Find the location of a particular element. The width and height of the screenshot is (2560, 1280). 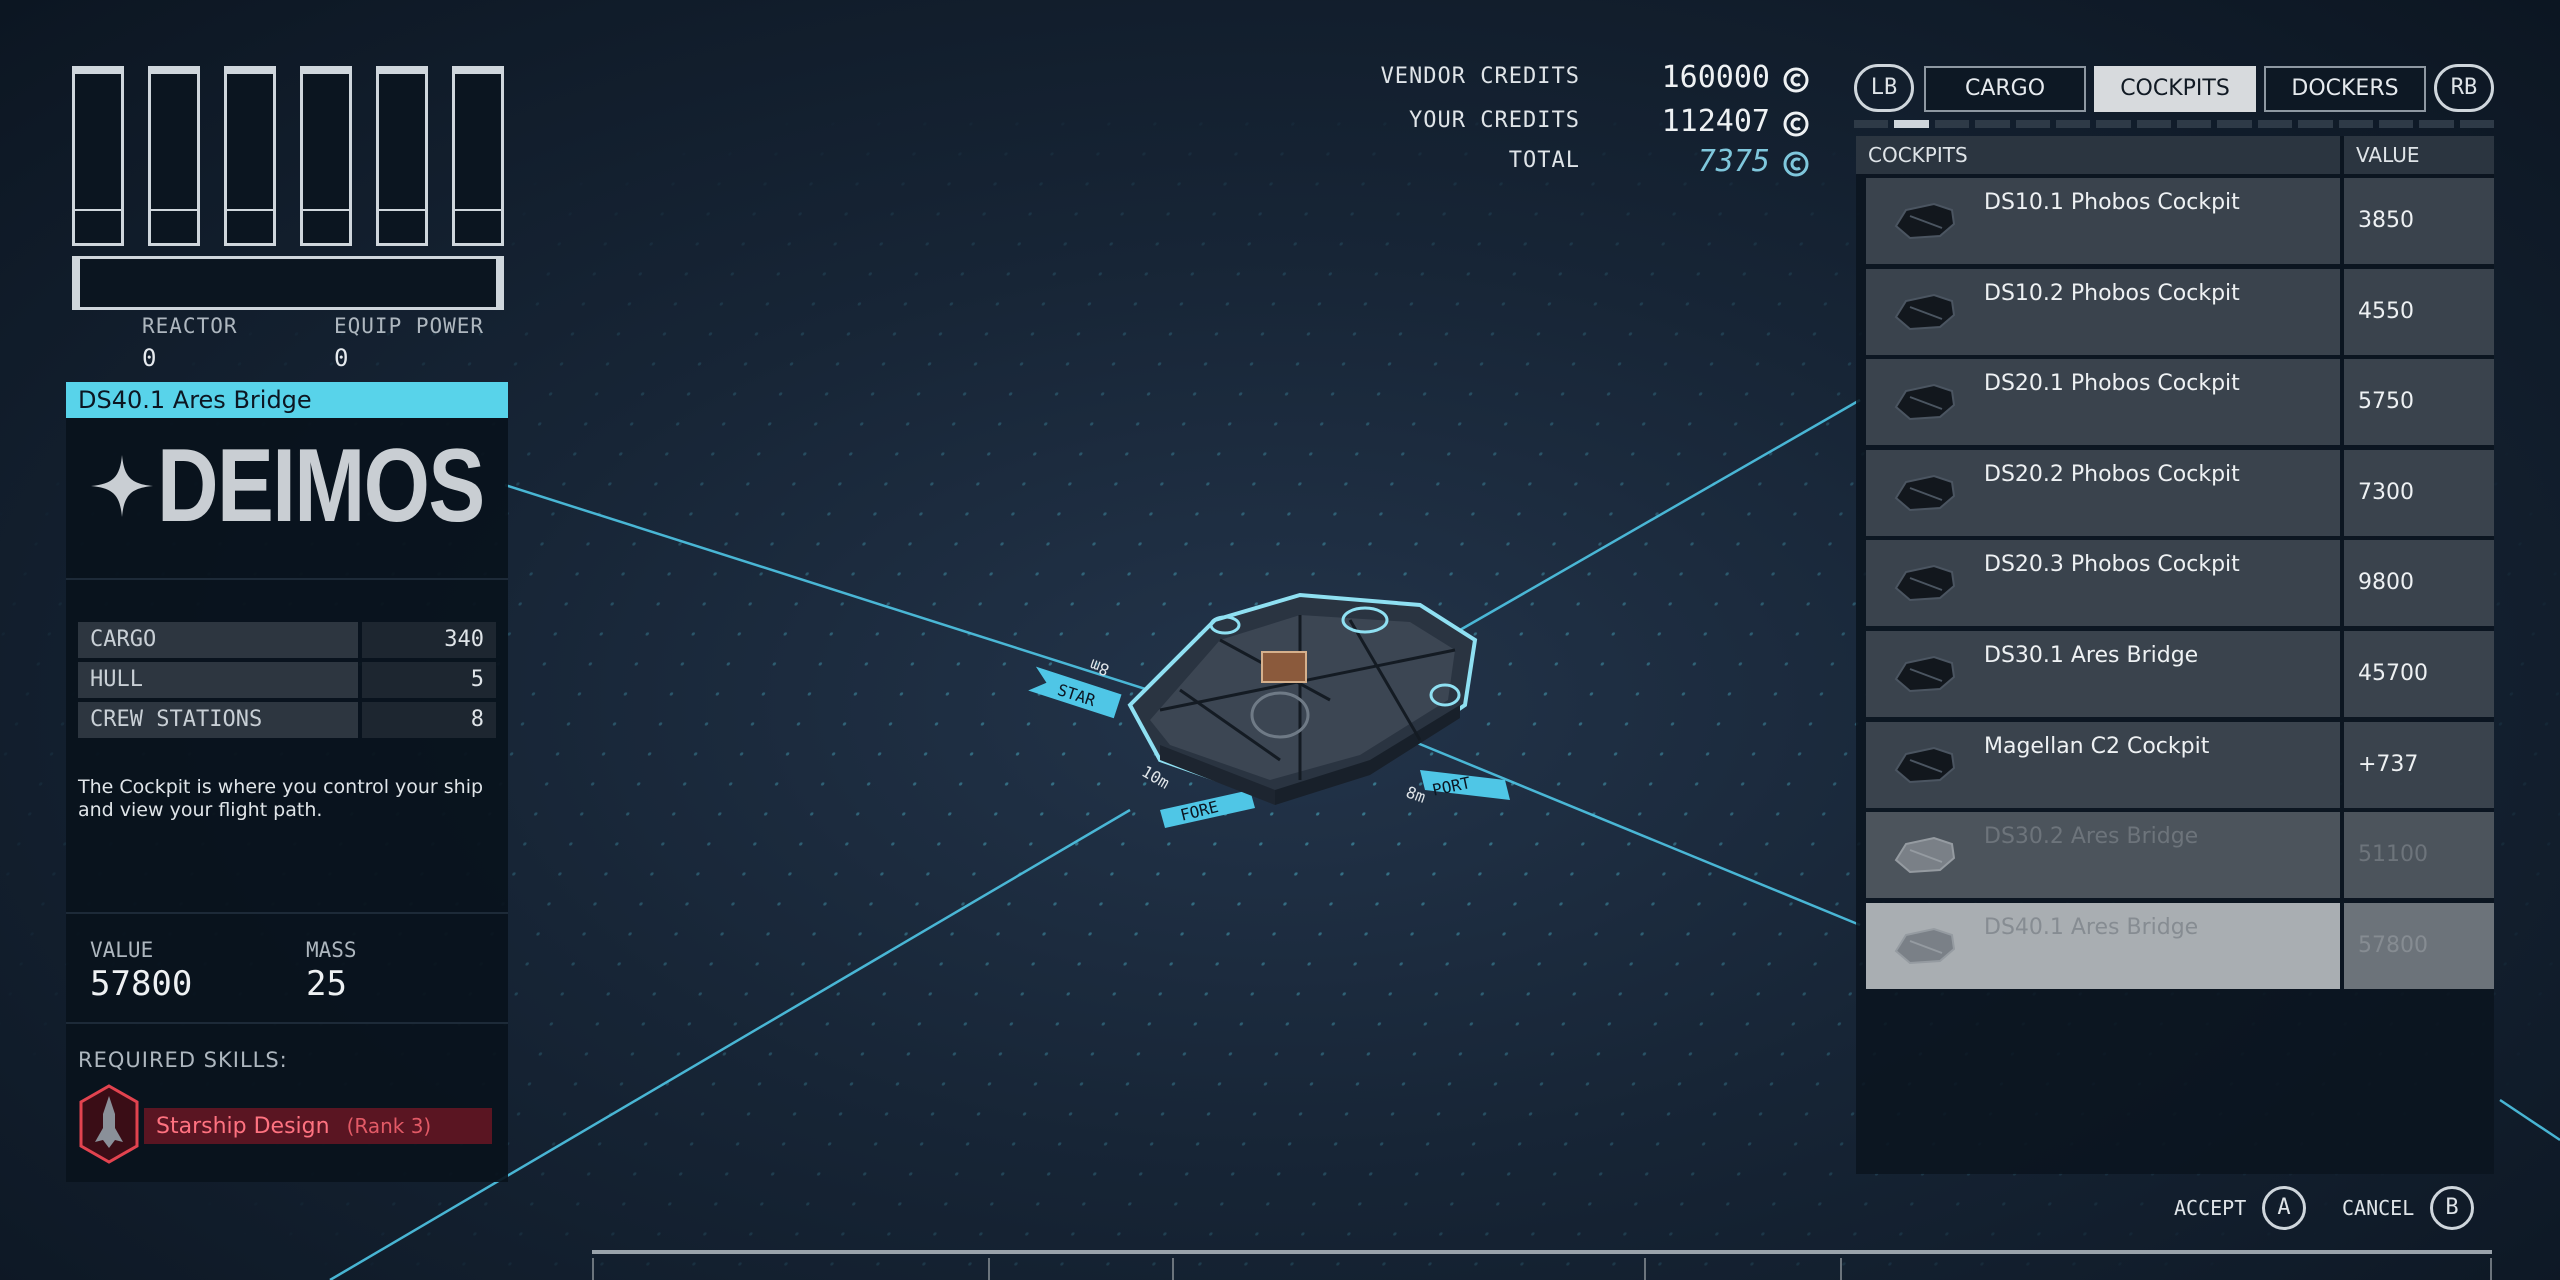

accept-label: ACCEPT is located at coordinates (2210, 1208).